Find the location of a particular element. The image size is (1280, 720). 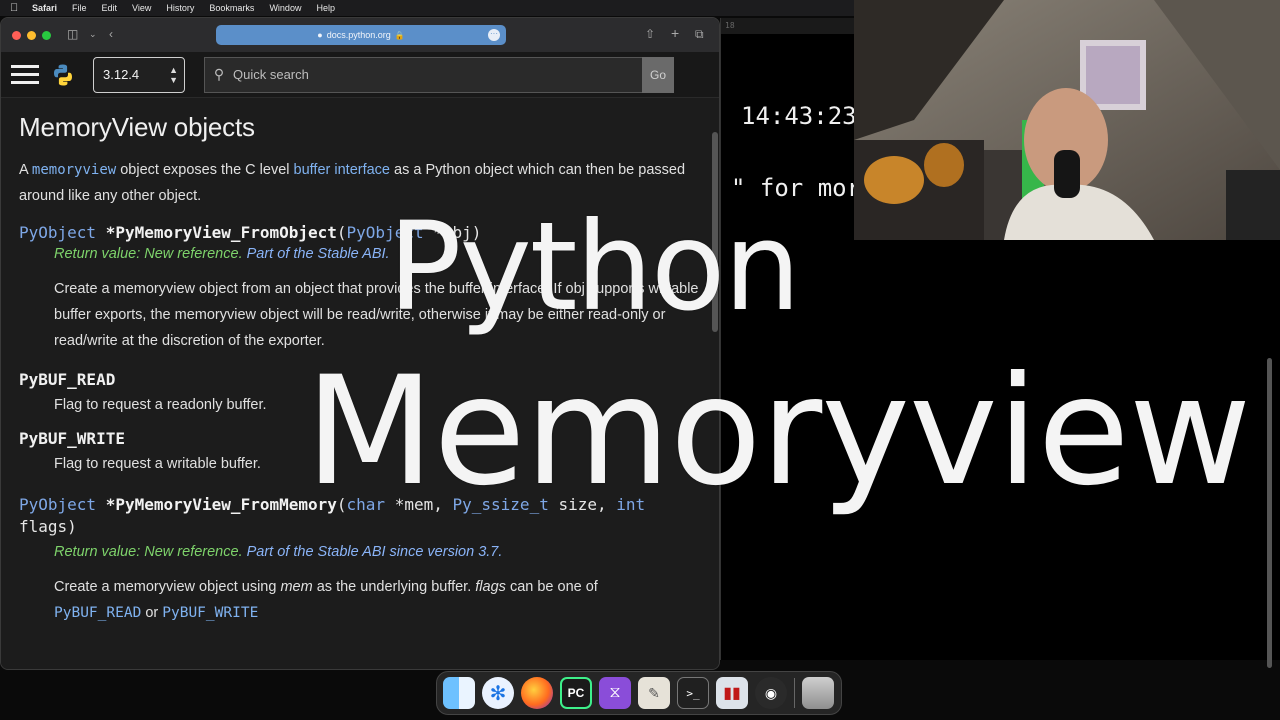

search-icon: ⚲ is located at coordinates (219, 74).